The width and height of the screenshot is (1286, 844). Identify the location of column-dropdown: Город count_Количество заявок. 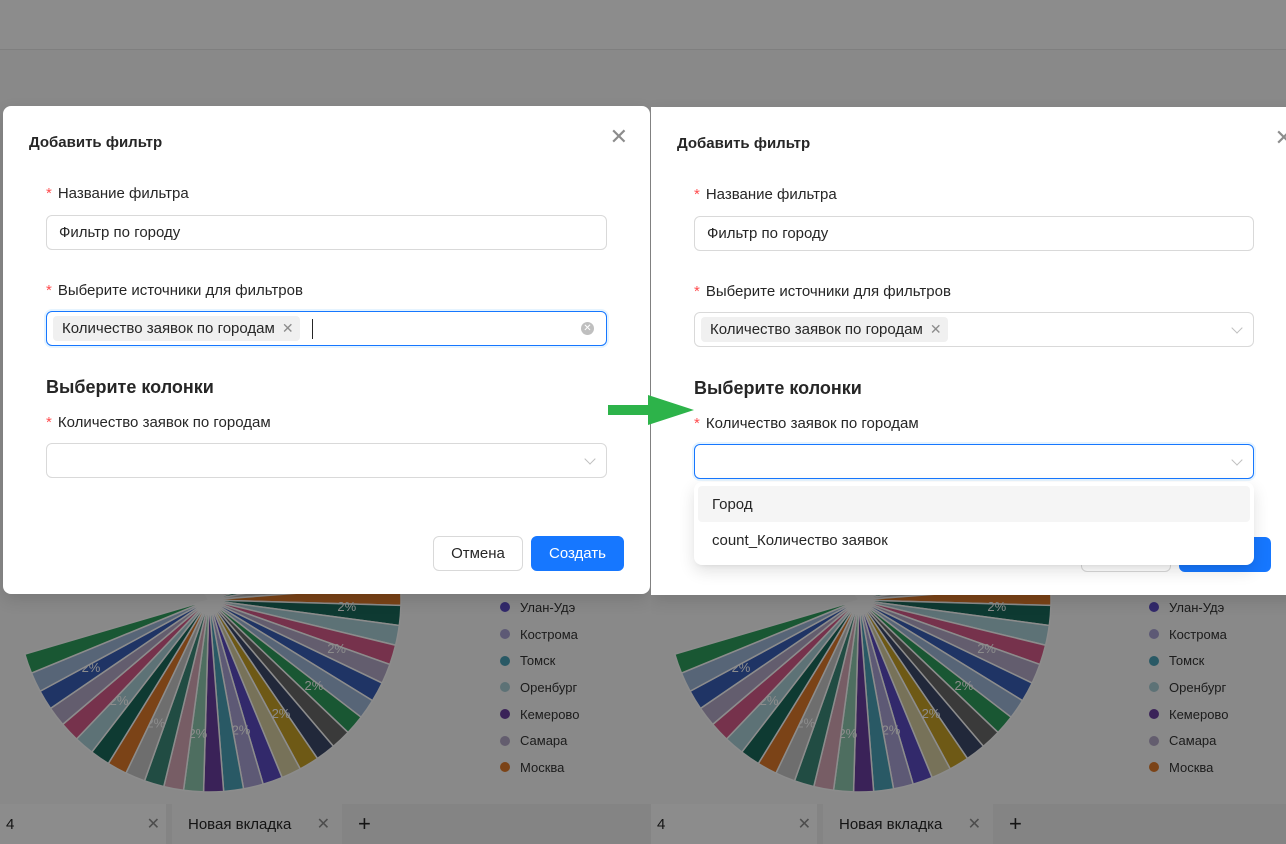
(974, 523).